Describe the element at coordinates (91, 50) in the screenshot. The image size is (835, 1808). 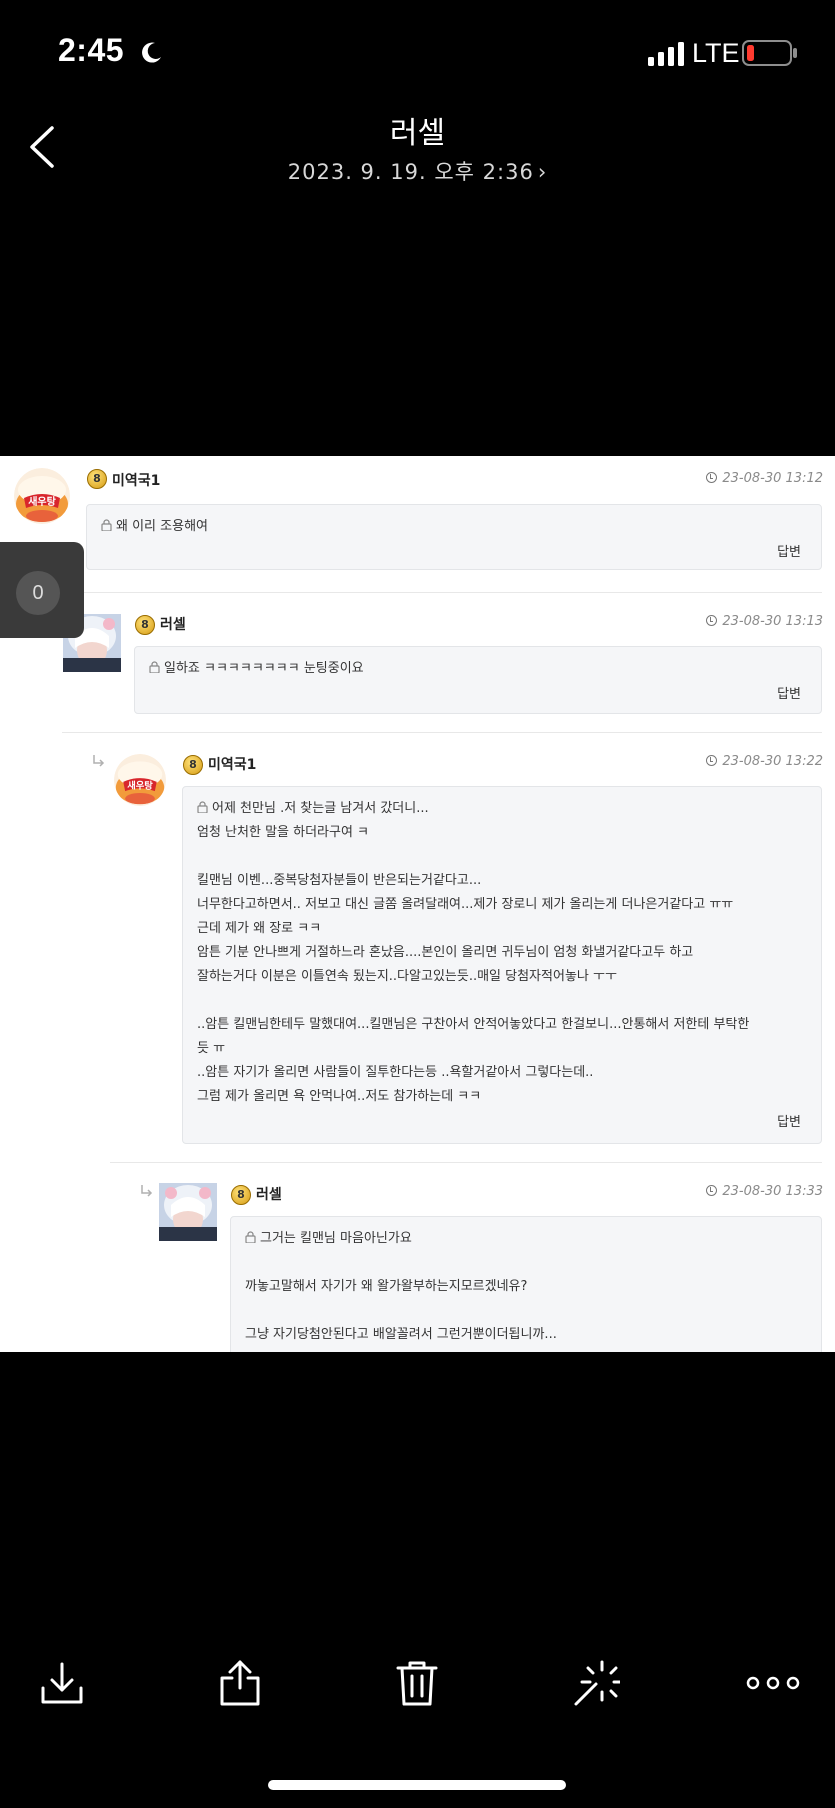
I see `status-time: 2:45` at that location.